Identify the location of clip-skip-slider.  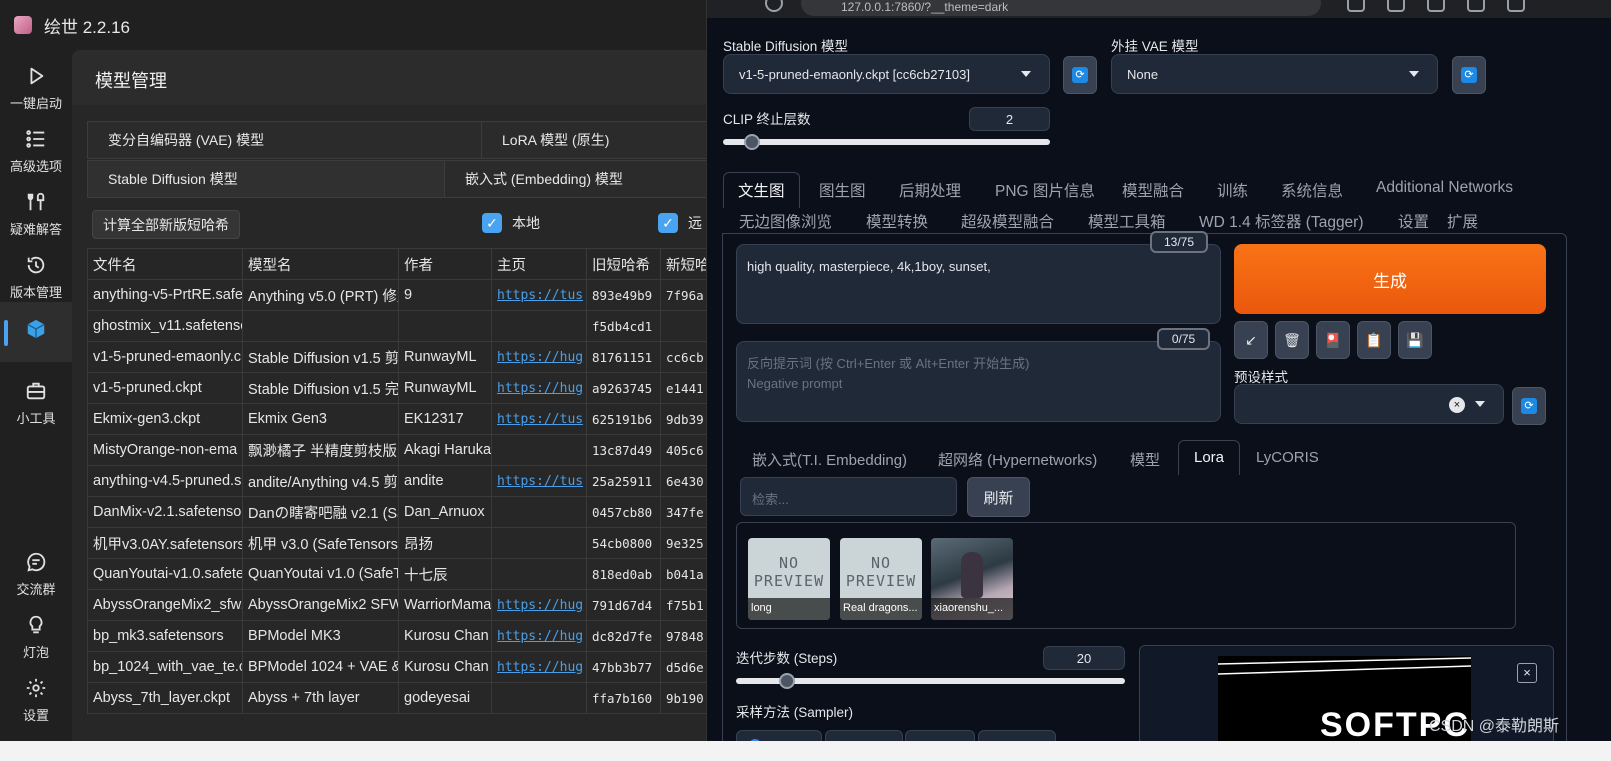
(886, 142).